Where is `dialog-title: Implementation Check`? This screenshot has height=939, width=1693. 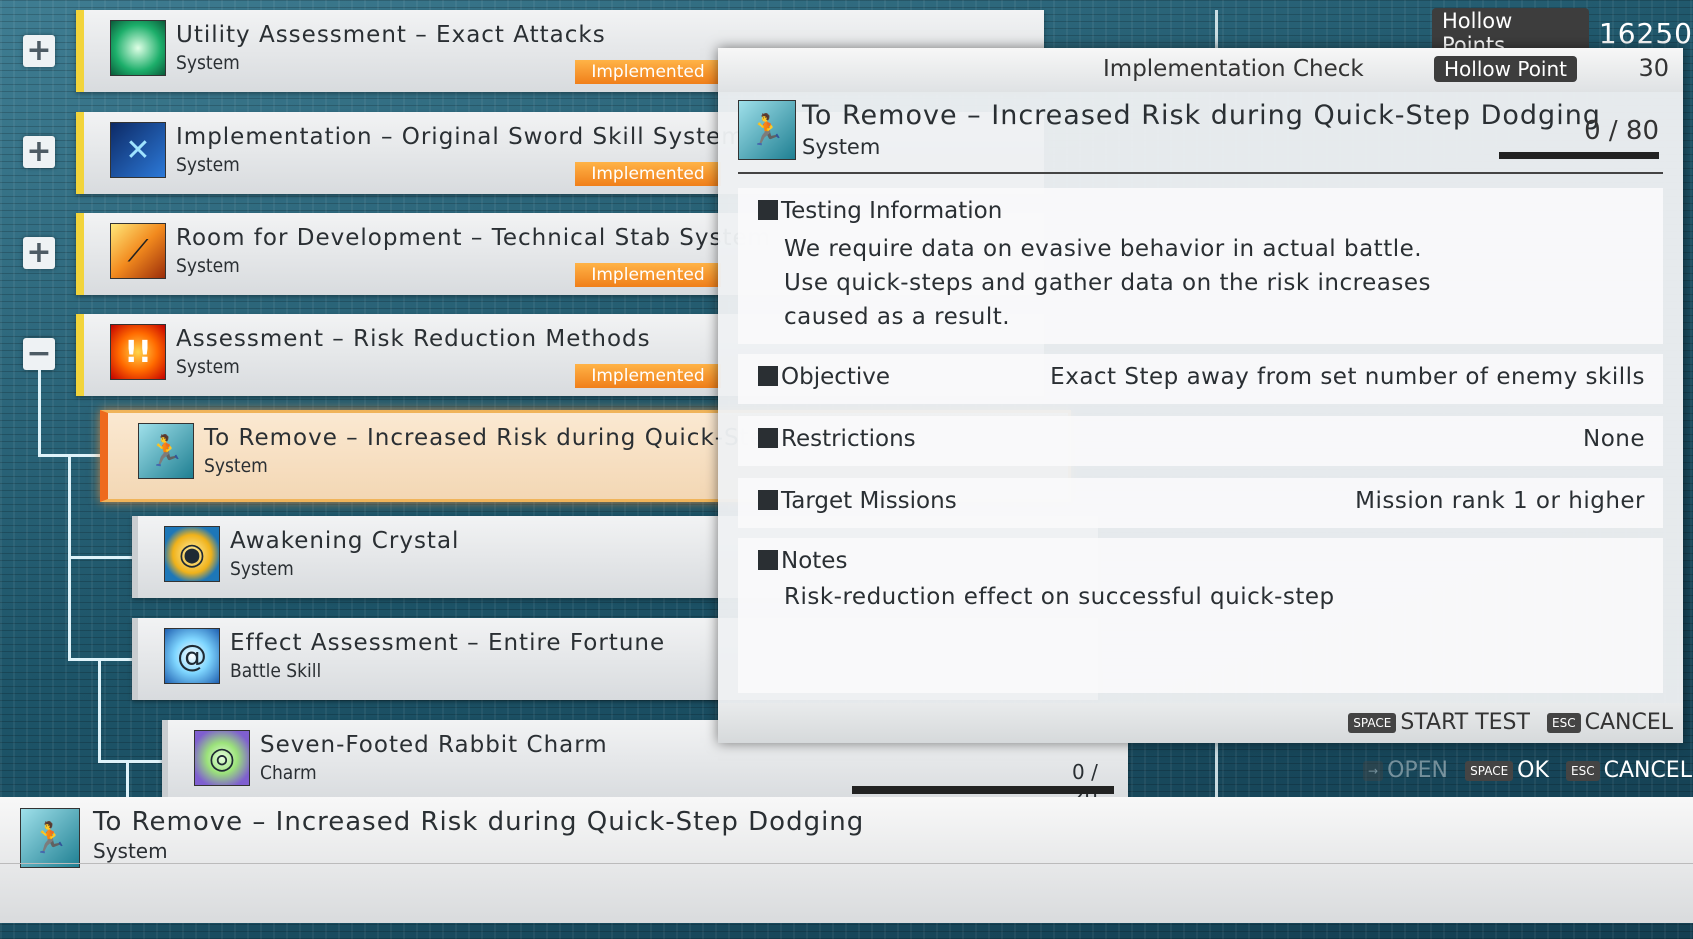
dialog-title: Implementation Check is located at coordinates (1233, 69).